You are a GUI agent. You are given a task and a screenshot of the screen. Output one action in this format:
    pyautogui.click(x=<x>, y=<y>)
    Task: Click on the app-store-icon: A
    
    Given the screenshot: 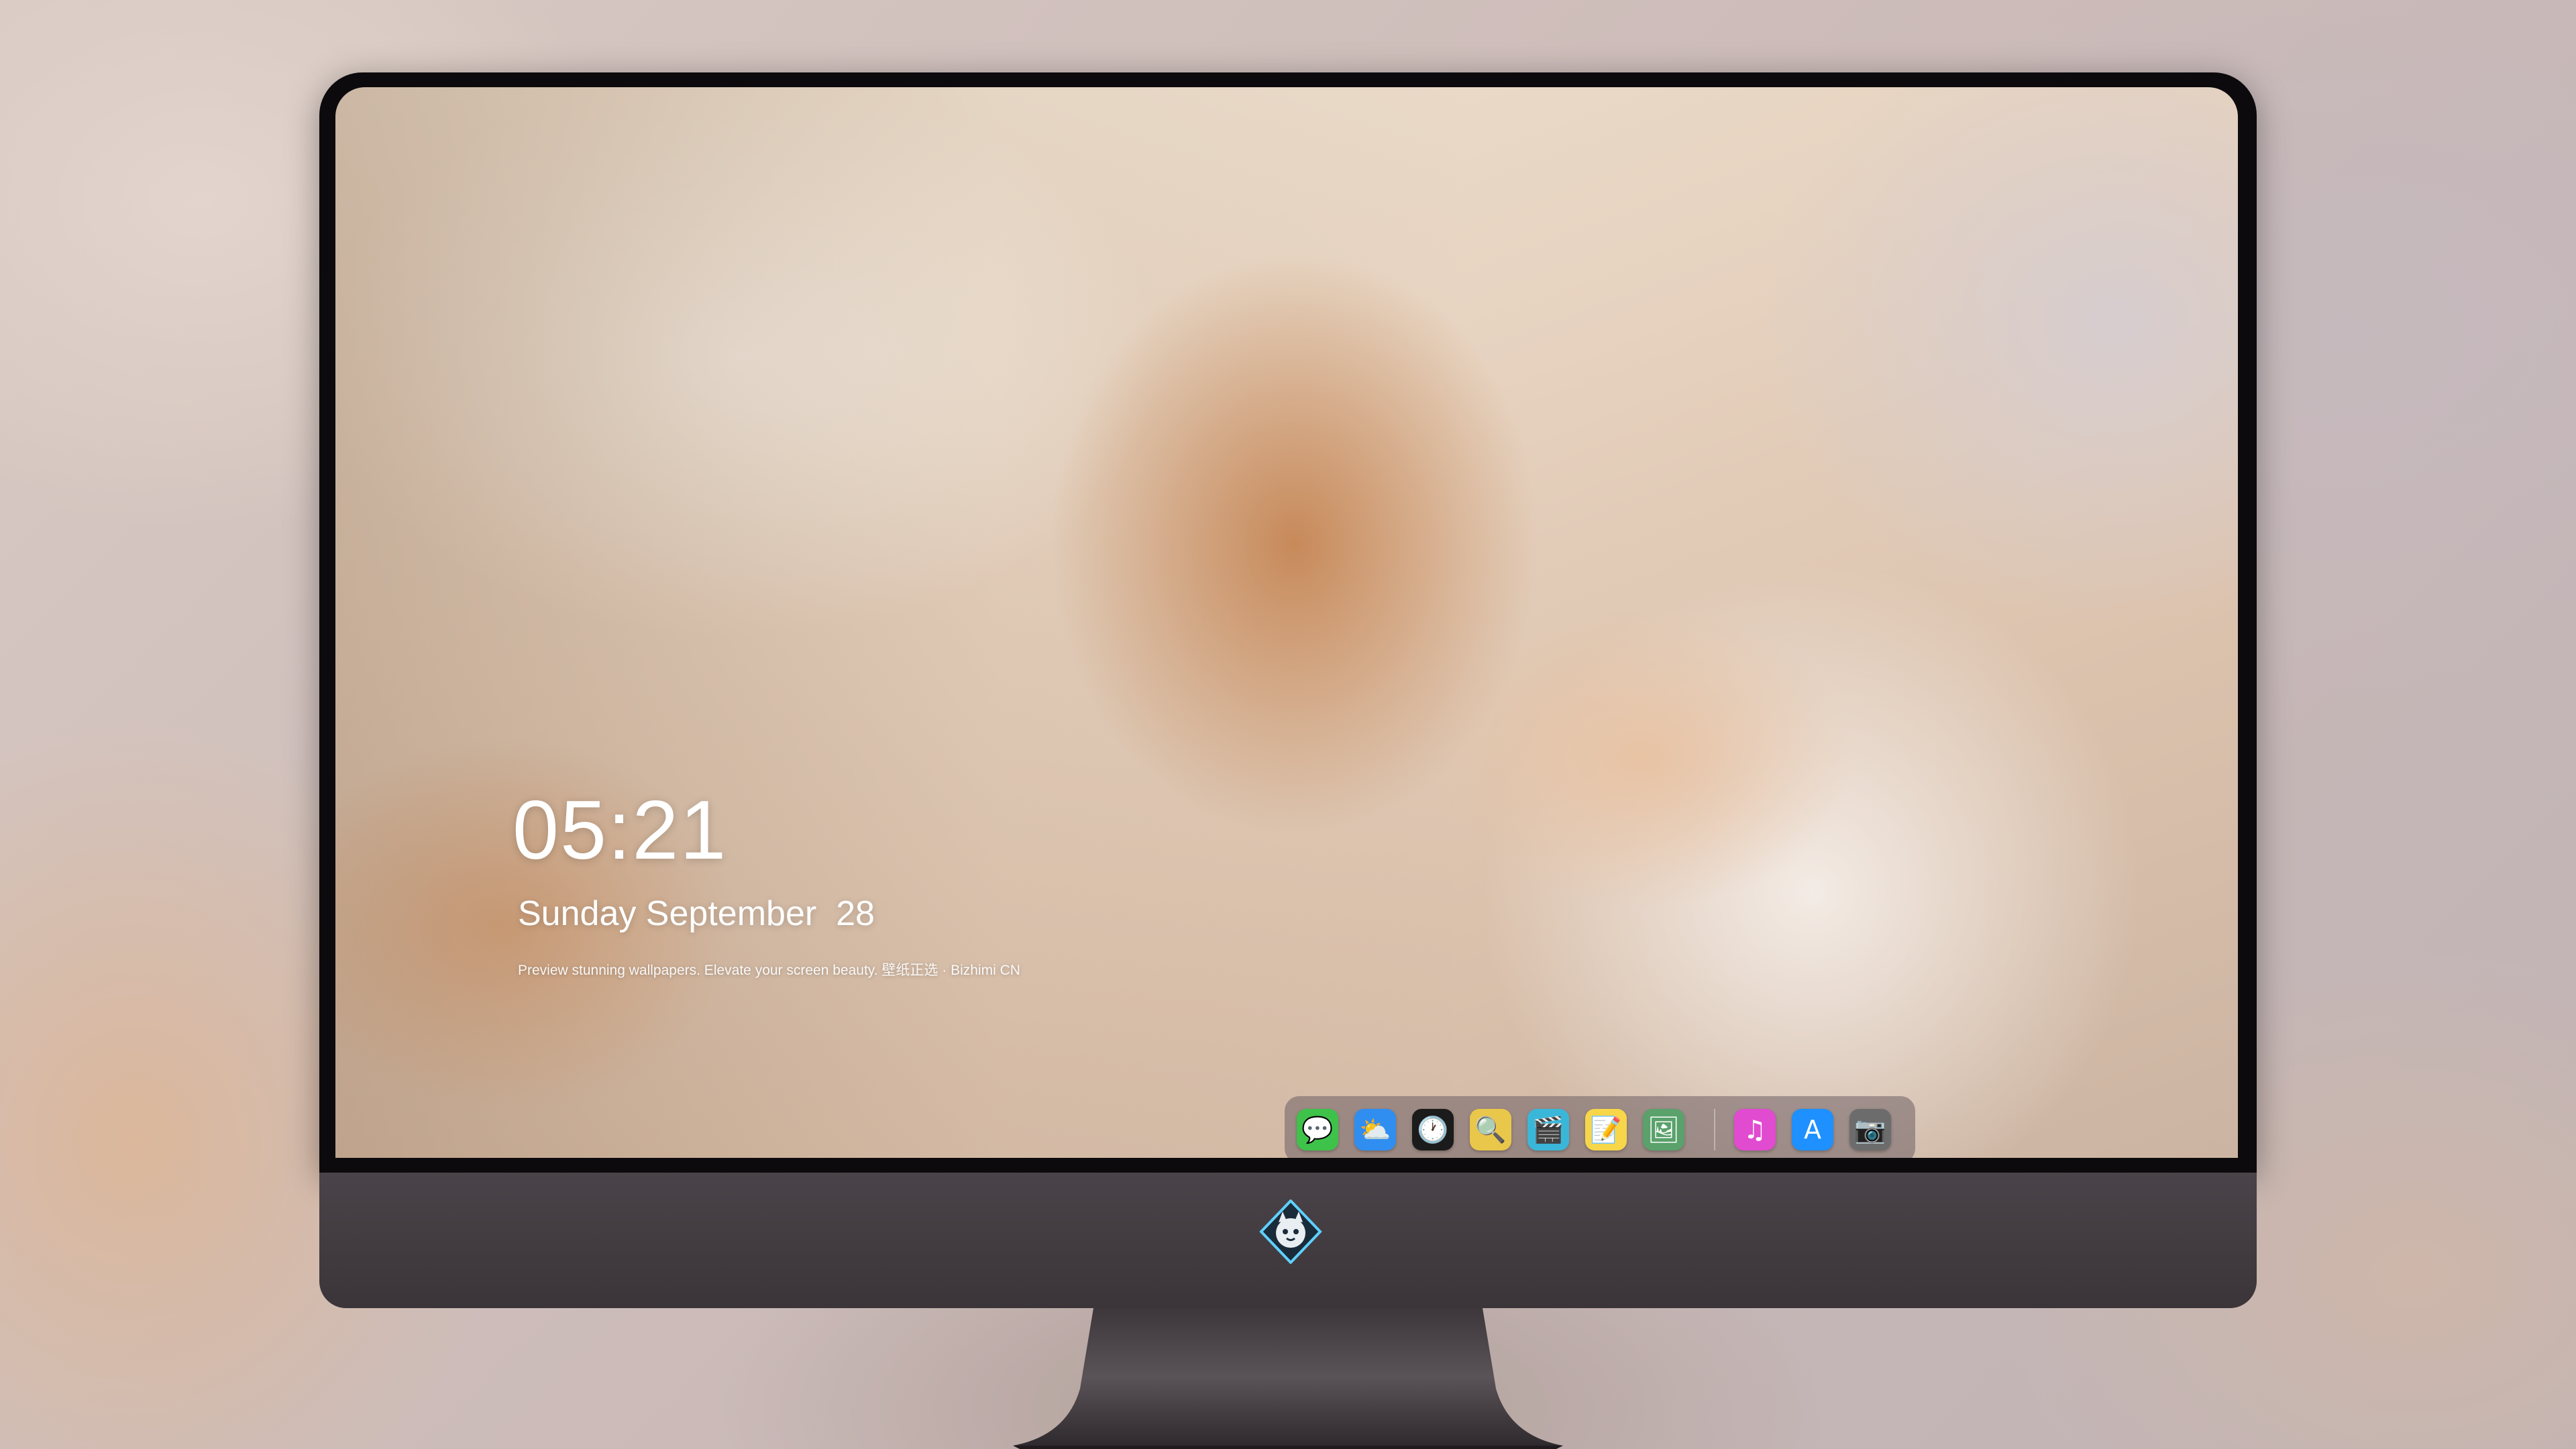 What is the action you would take?
    pyautogui.click(x=1812, y=1129)
    